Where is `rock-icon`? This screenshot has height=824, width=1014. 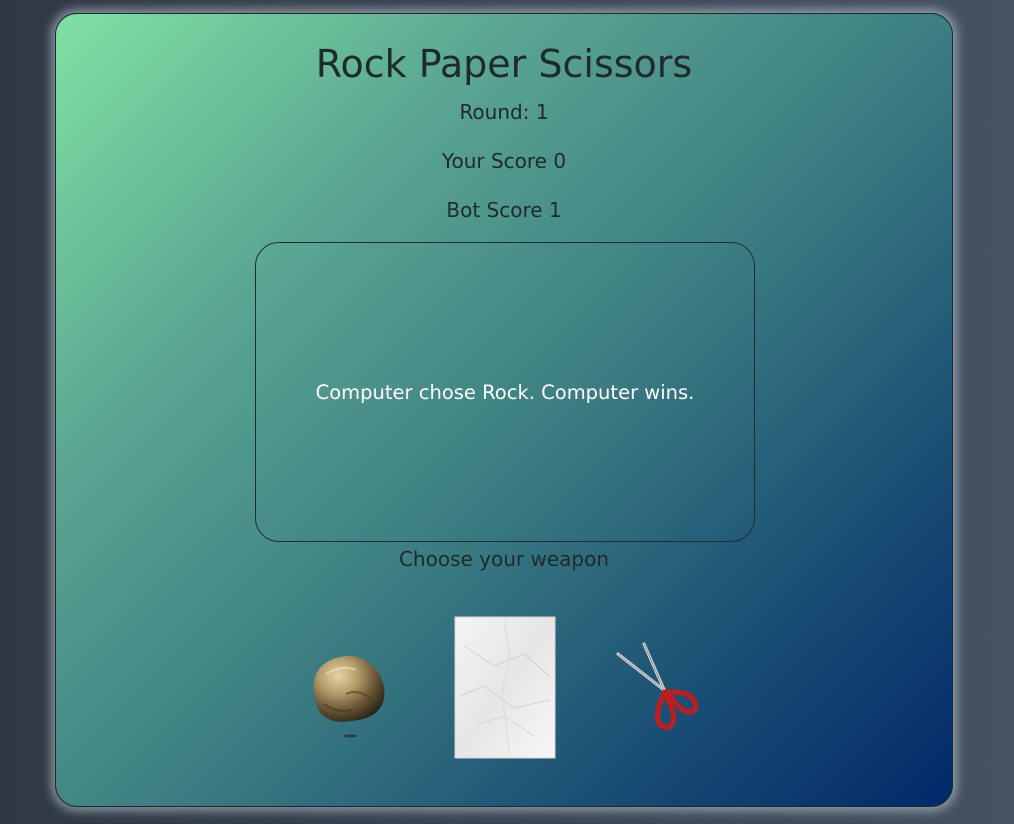
rock-icon is located at coordinates (349, 697).